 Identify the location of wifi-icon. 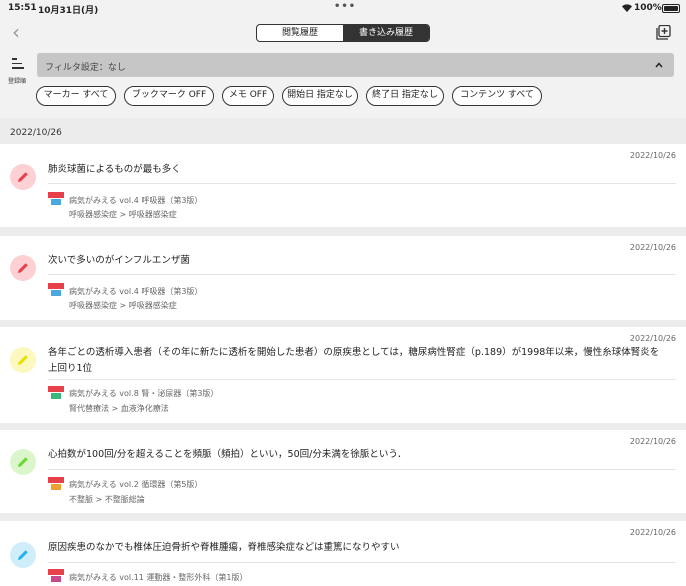
(627, 8).